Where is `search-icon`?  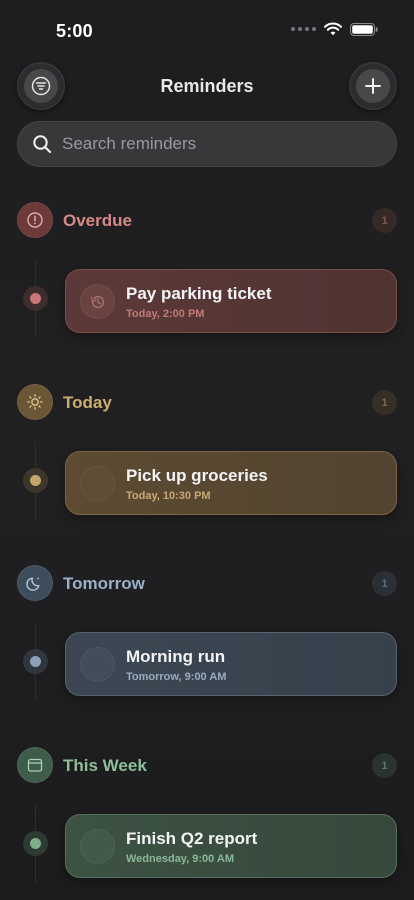
search-icon is located at coordinates (42, 144).